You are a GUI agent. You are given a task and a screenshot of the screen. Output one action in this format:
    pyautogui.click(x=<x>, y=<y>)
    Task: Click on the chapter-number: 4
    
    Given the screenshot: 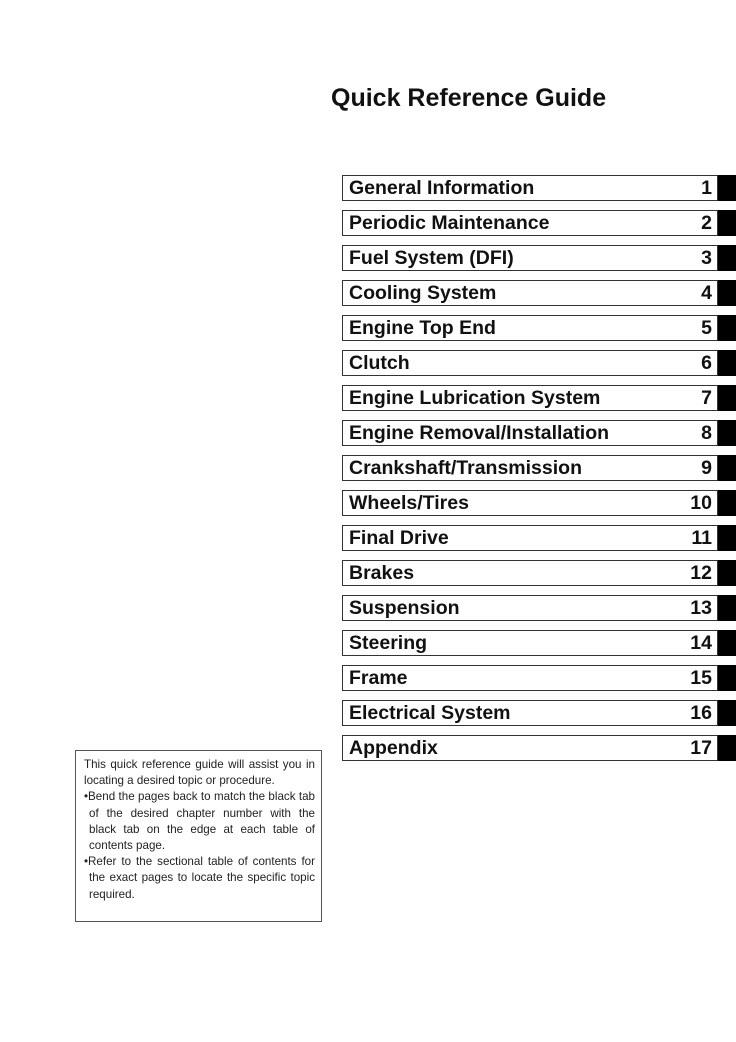 What is the action you would take?
    pyautogui.click(x=706, y=293)
    